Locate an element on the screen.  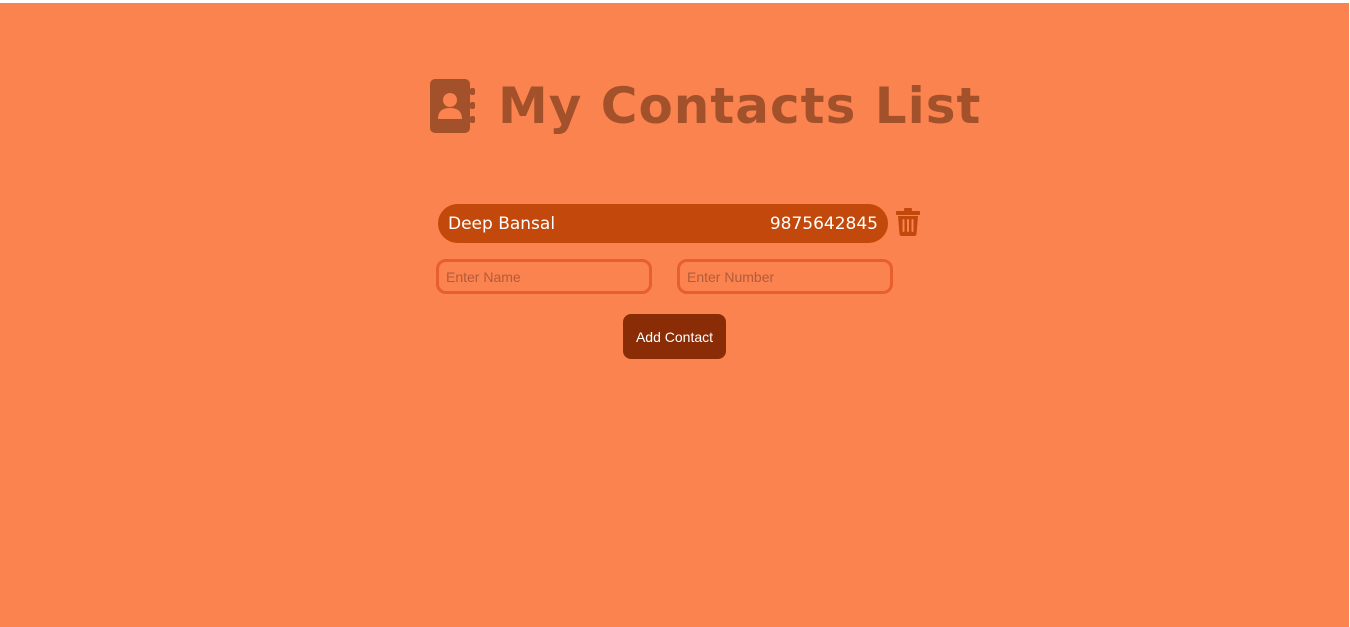
contact-item: Deep Bansal 9875642845 is located at coordinates (663, 223).